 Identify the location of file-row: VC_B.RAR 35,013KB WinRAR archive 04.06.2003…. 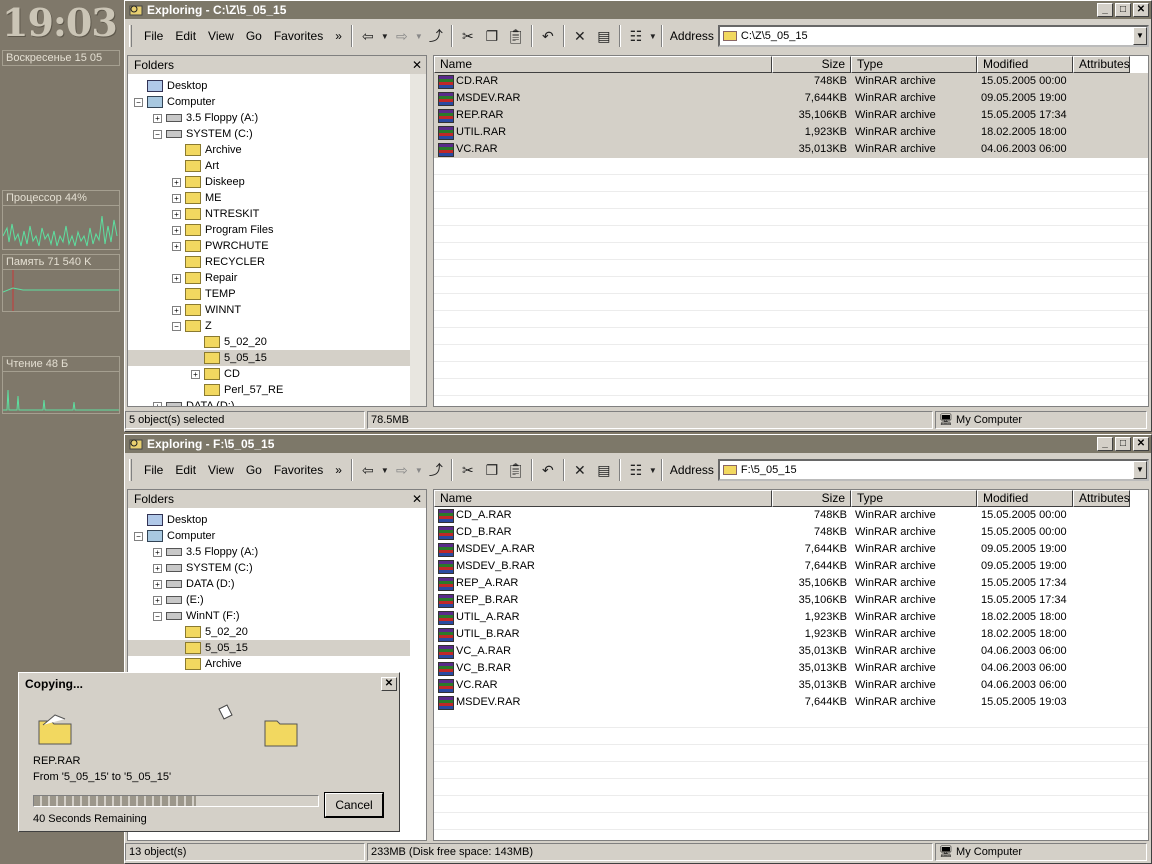
(791, 668).